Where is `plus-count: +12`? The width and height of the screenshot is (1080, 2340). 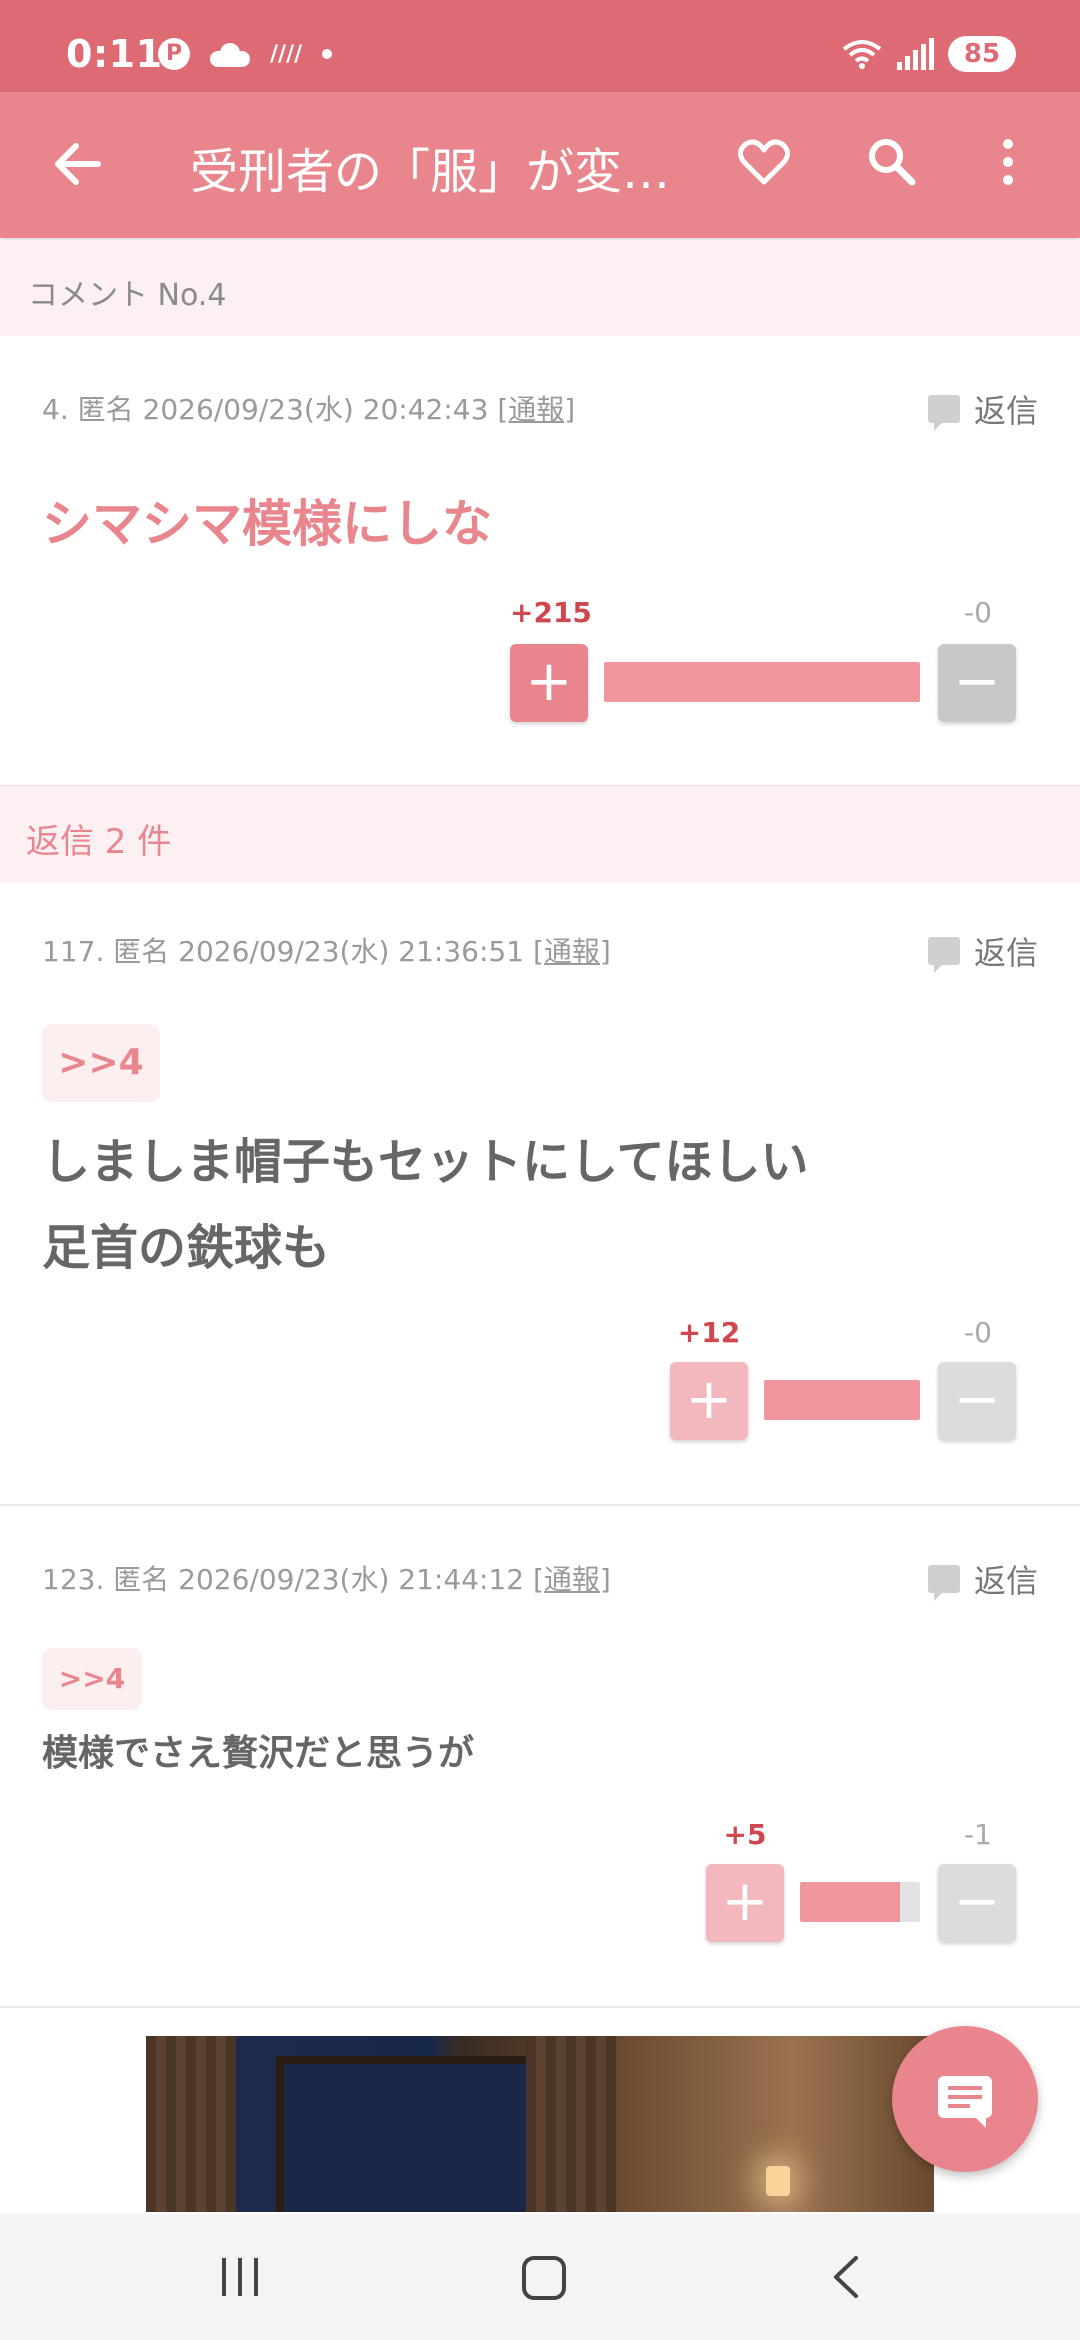 plus-count: +12 is located at coordinates (709, 1332).